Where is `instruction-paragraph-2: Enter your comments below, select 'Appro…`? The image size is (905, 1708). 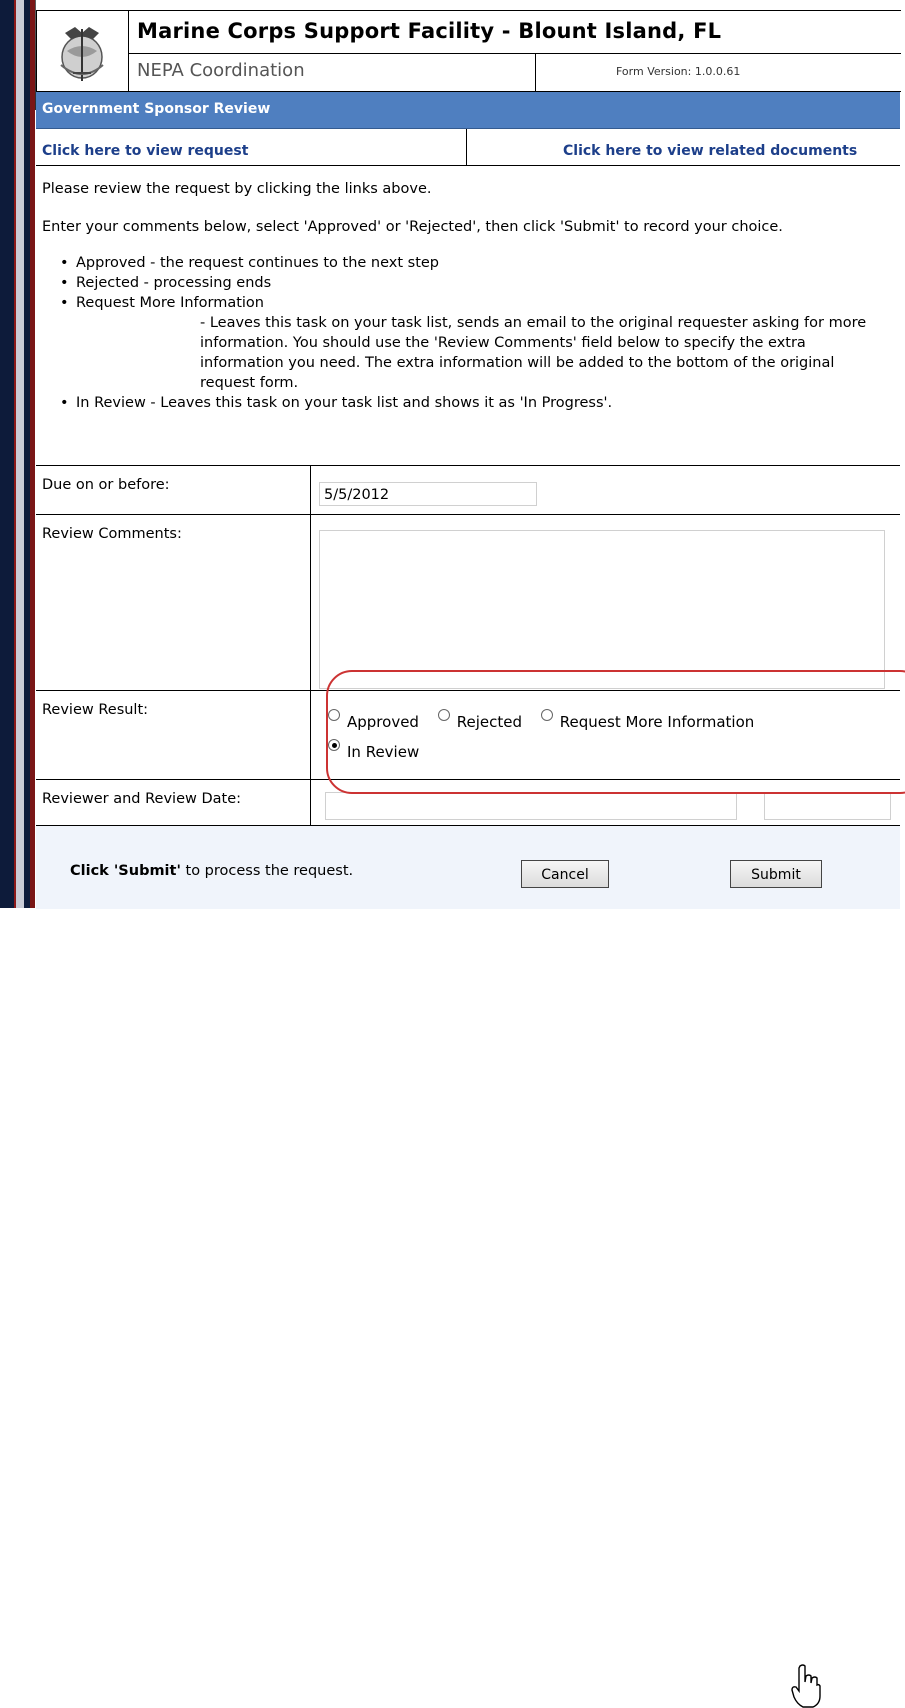
instruction-paragraph-2: Enter your comments below, select 'Appro… is located at coordinates (412, 227).